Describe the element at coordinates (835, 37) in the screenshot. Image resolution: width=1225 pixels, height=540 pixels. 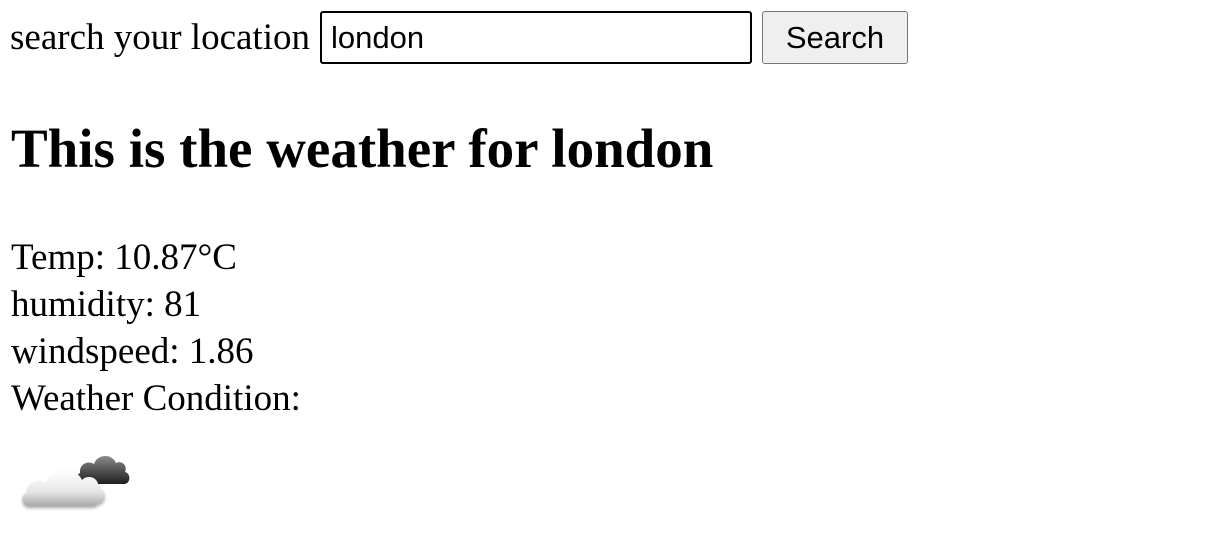
I see `search-button: Search` at that location.